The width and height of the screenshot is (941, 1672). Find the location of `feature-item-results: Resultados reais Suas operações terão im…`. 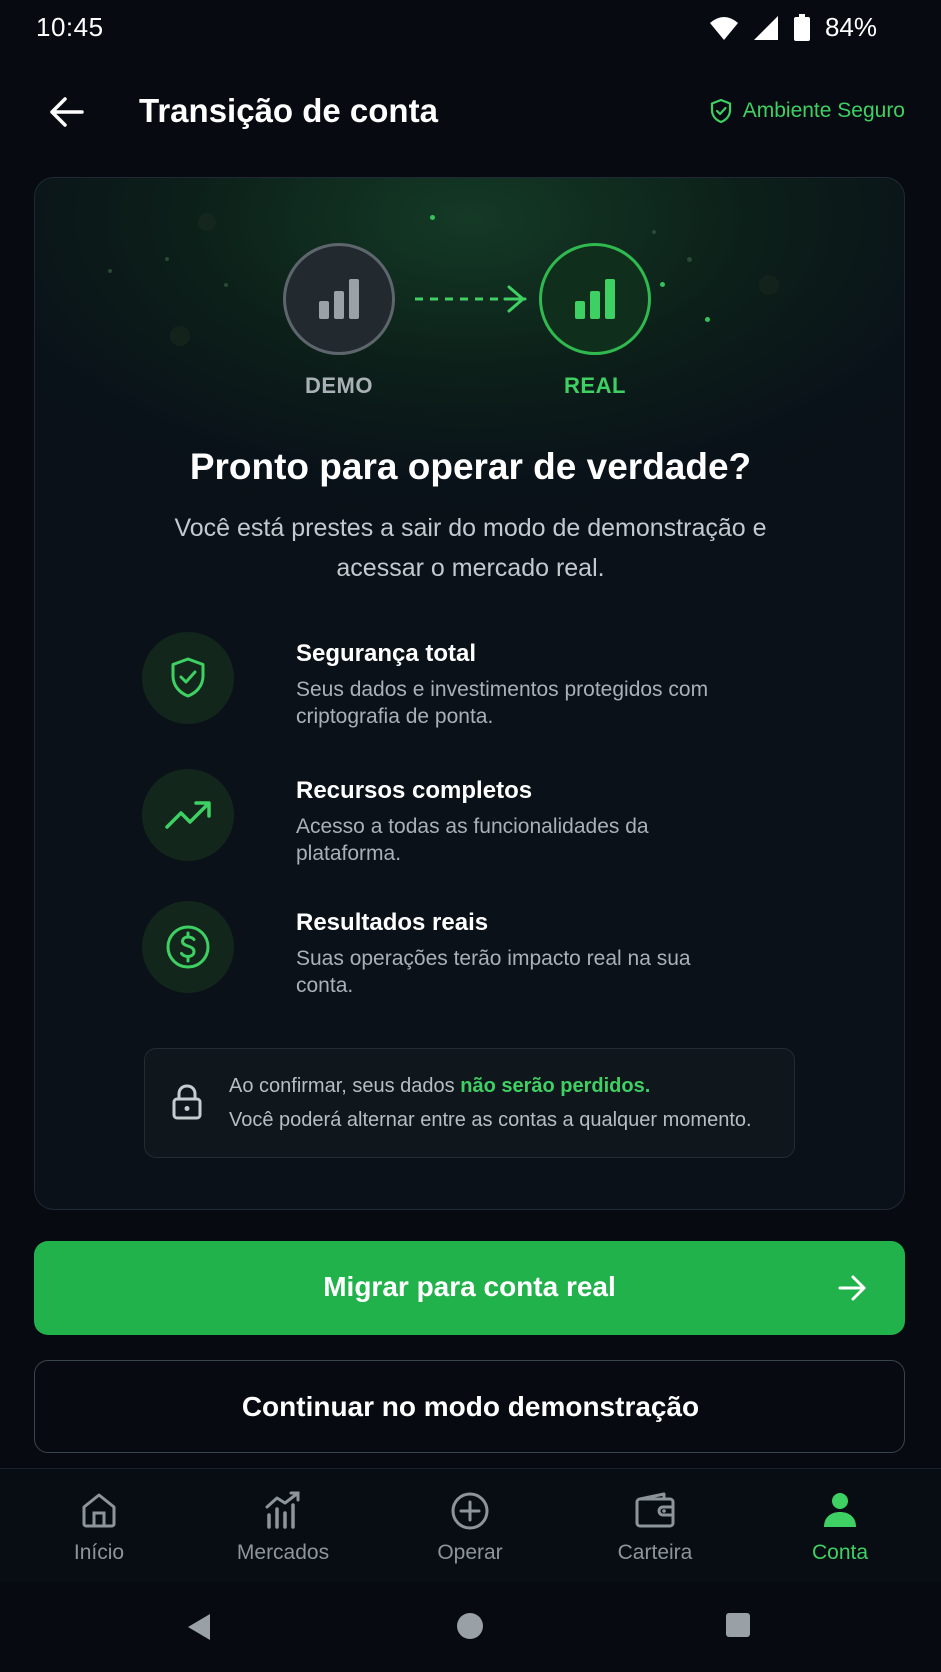

feature-item-results: Resultados reais Suas operações terão im… is located at coordinates (462, 951).